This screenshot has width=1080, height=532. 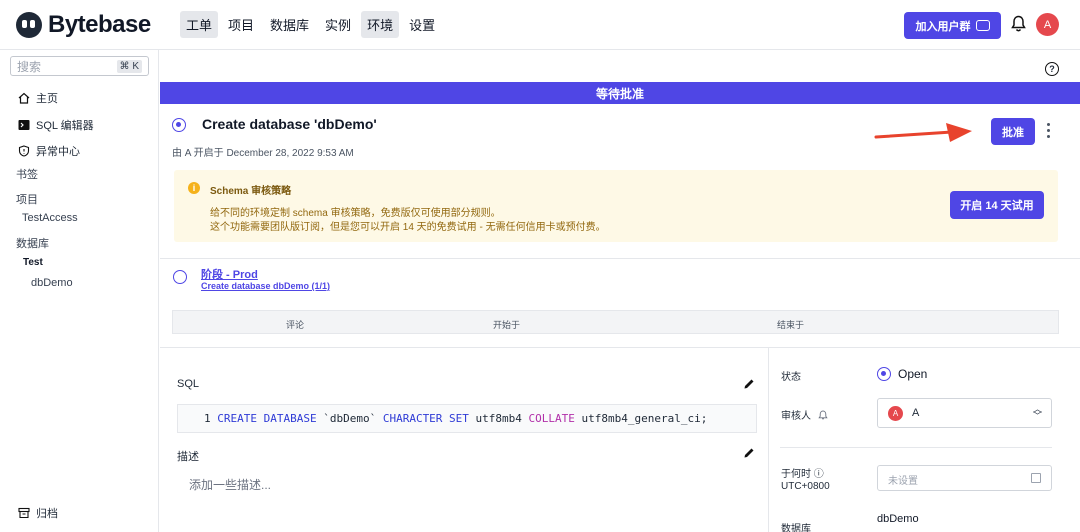 I want to click on edit-description-icon, so click(x=749, y=453).